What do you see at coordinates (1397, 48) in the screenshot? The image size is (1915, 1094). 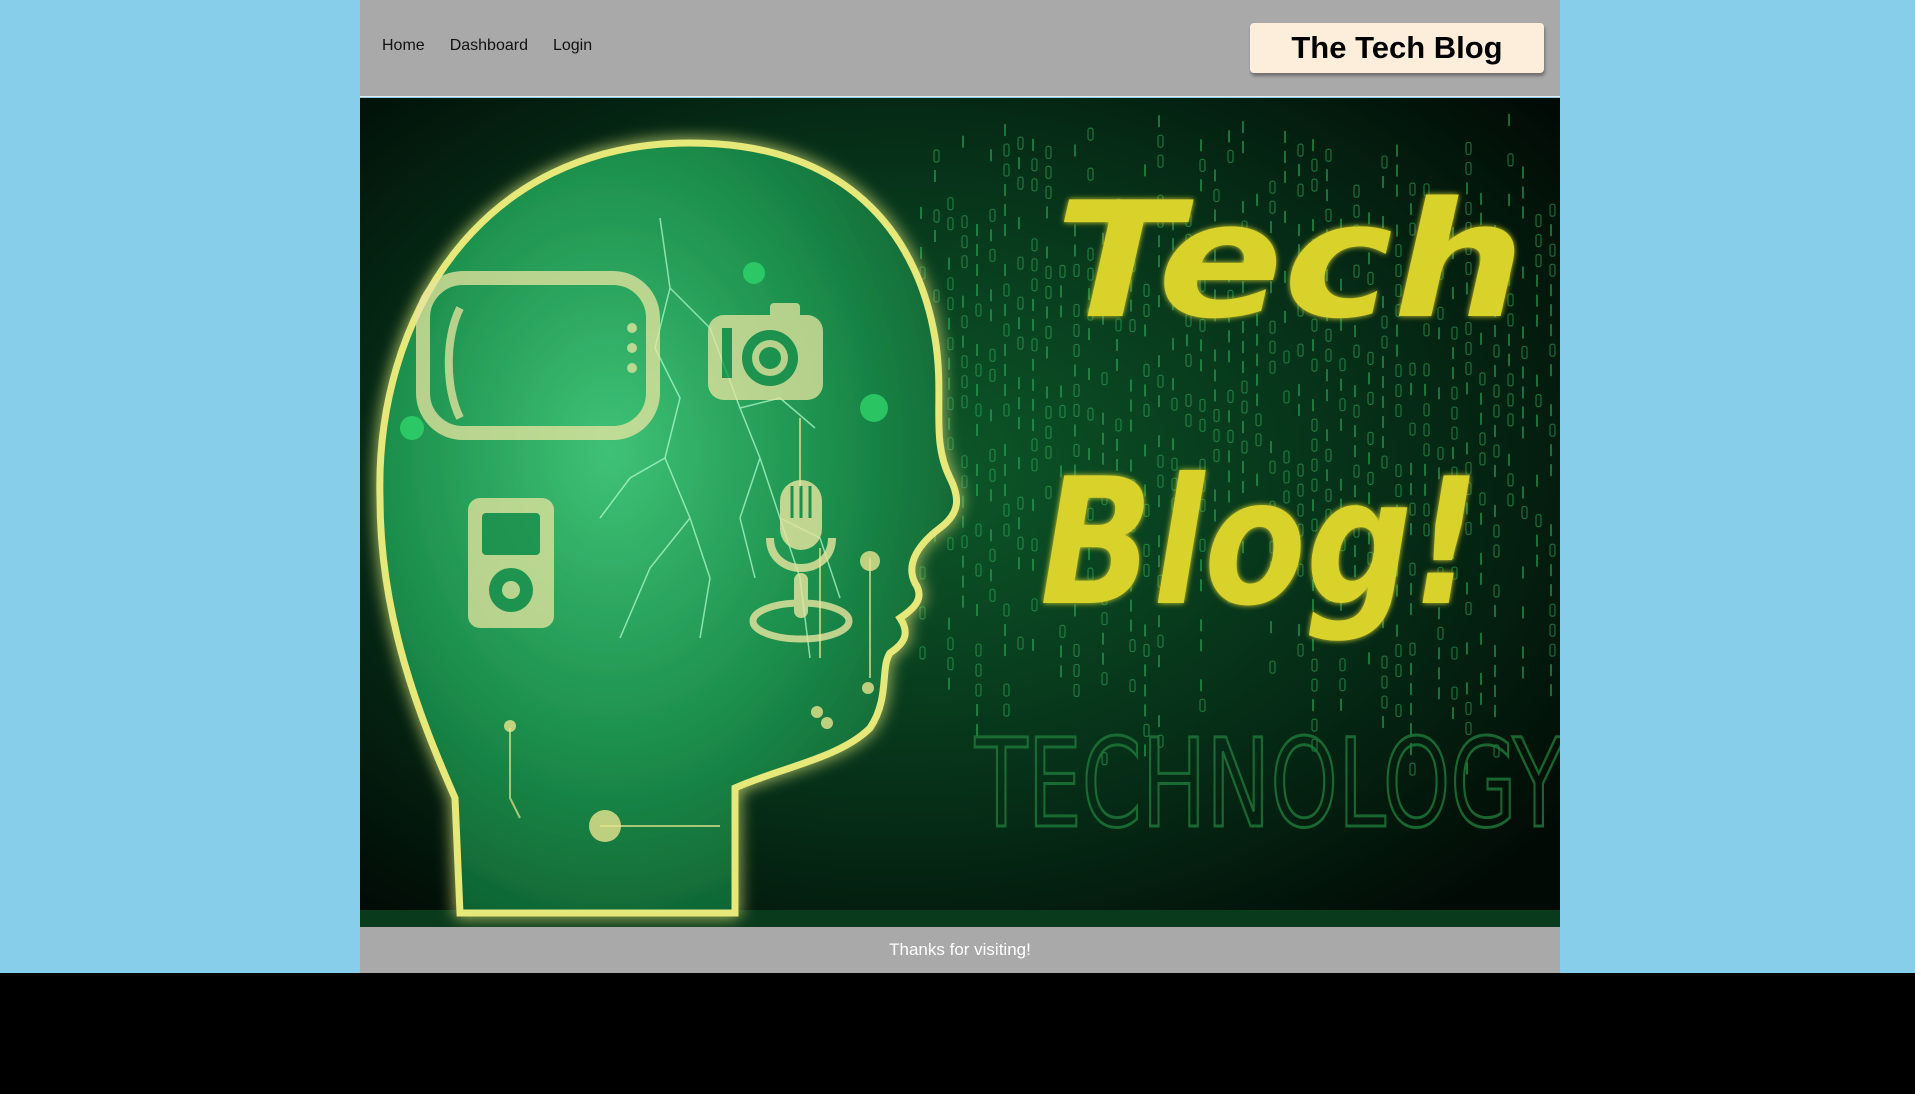 I see `site-title: The Tech Blog` at bounding box center [1397, 48].